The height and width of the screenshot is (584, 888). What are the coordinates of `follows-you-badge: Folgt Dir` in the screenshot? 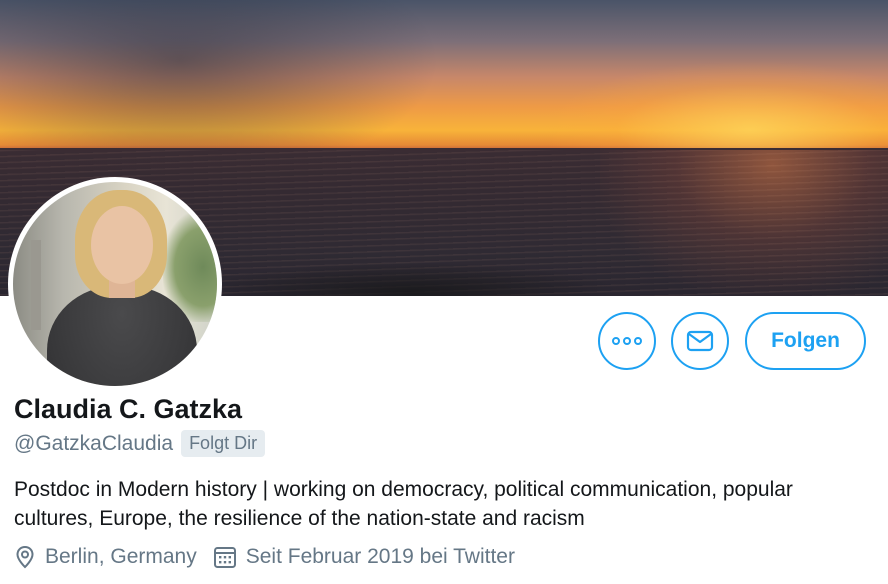 It's located at (223, 443).